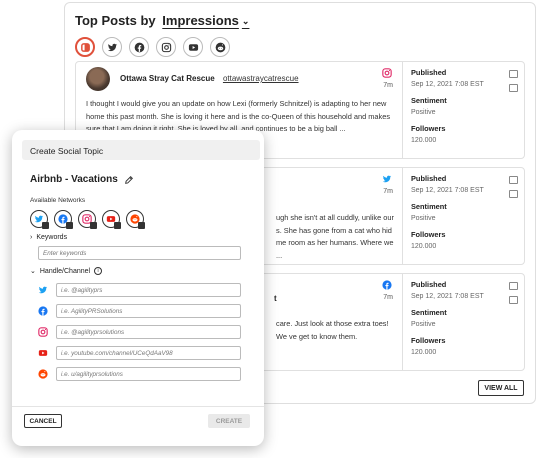 The width and height of the screenshot is (538, 458). Describe the element at coordinates (261, 78) in the screenshot. I see `account-handle-link: ottawastraycatrescue` at that location.